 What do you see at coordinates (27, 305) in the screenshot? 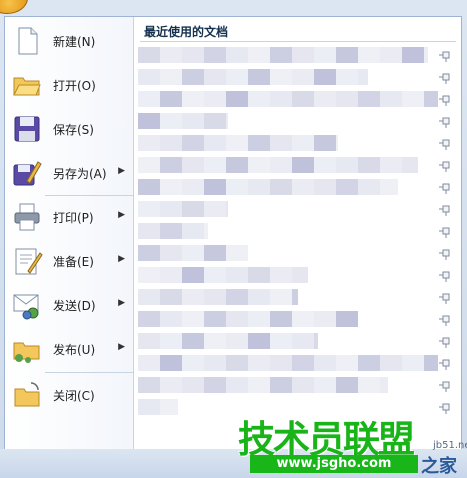
I see `send-icon` at bounding box center [27, 305].